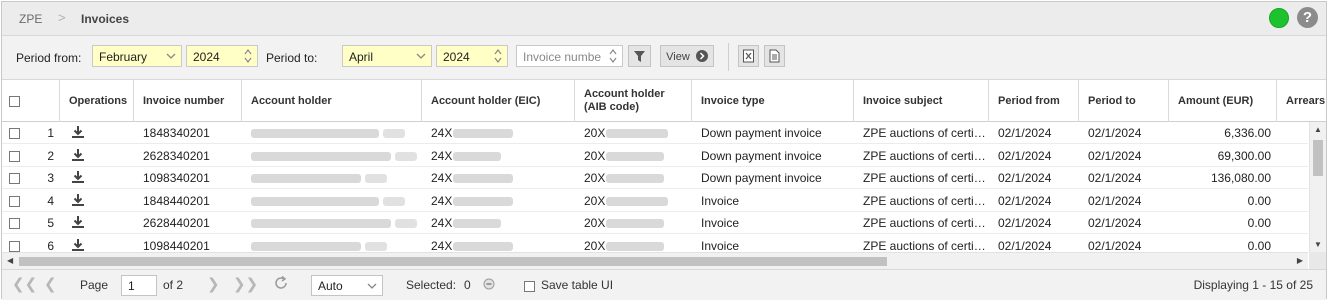 This screenshot has width=1329, height=302. I want to click on previous-page-icon: ❮, so click(50, 284).